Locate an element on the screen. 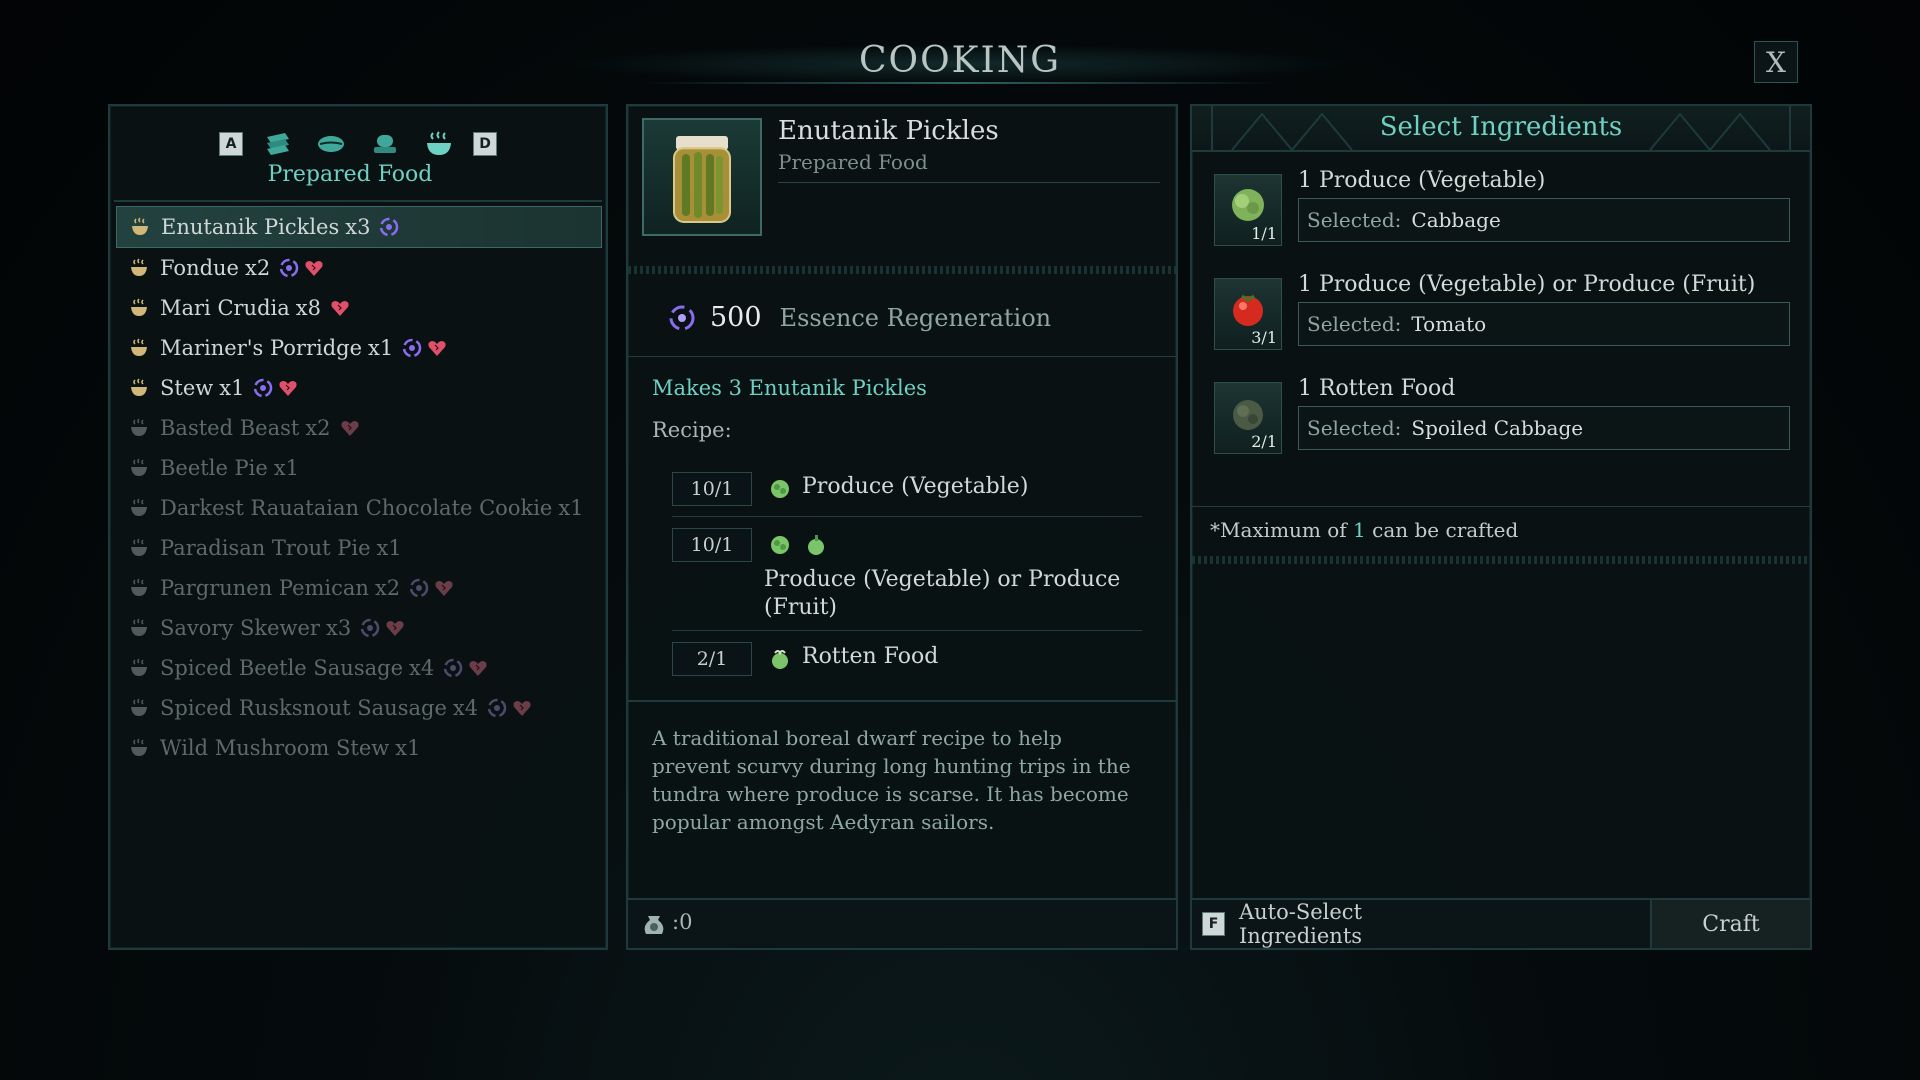 This screenshot has width=1920, height=1080. requirement-row: 2/1 Rotten Food is located at coordinates (907, 660).